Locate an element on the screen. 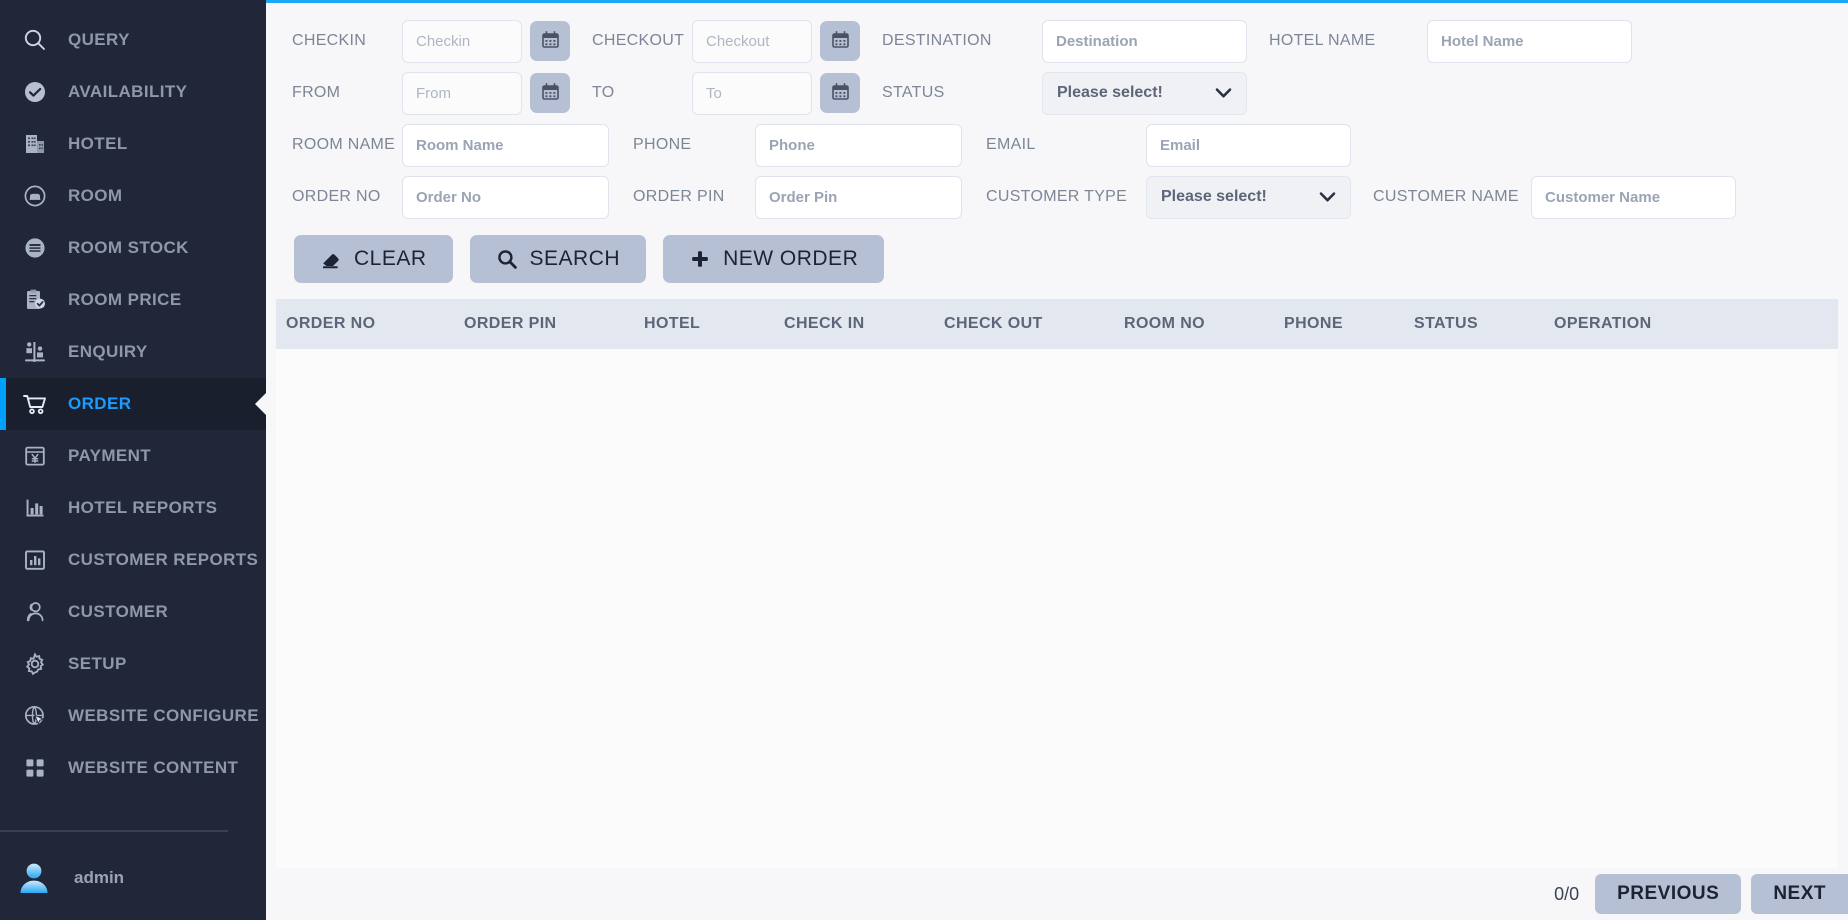 The height and width of the screenshot is (920, 1848). sidebar-item-query: QUERY is located at coordinates (133, 40).